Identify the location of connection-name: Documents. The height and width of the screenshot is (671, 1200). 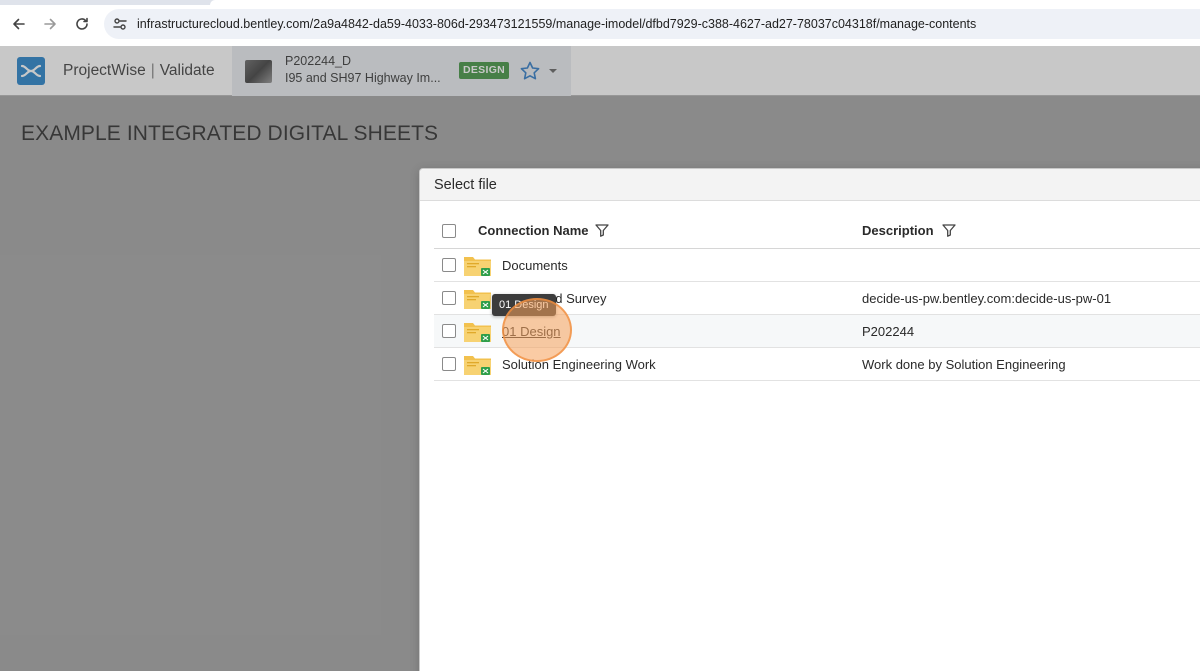
(535, 265).